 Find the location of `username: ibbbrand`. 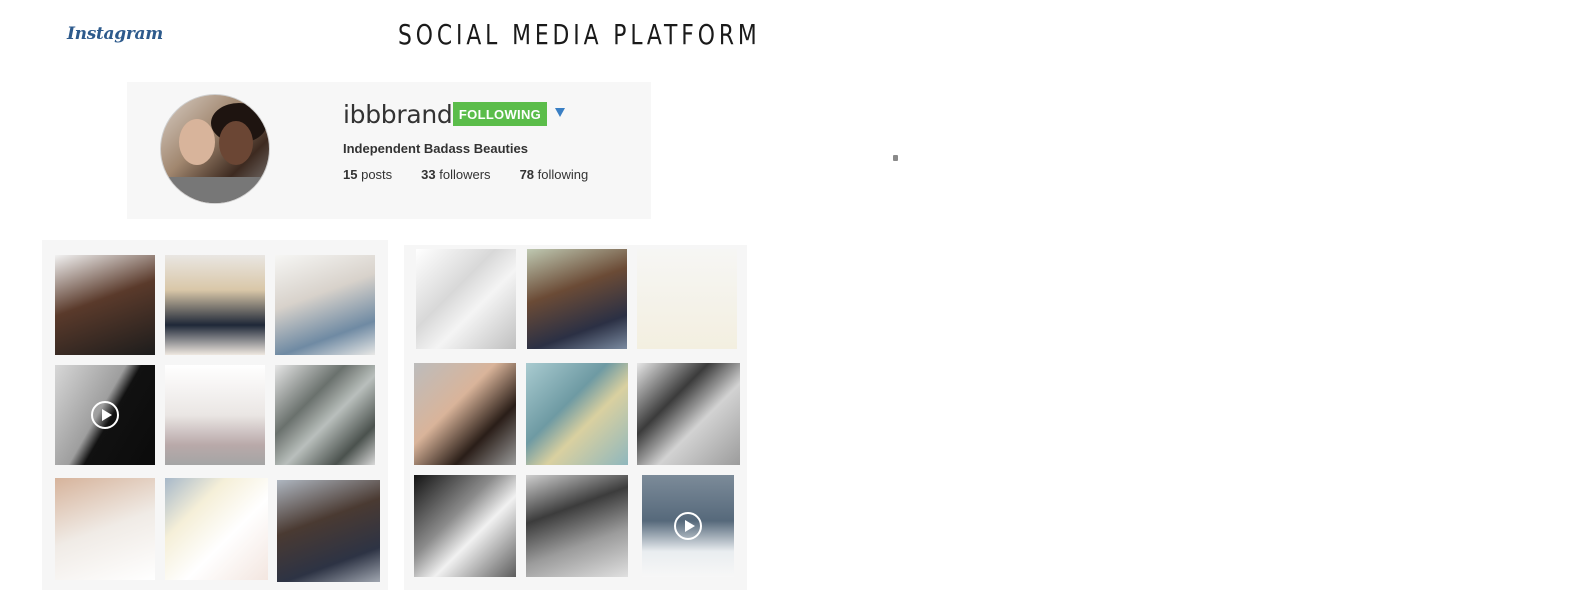

username: ibbbrand is located at coordinates (398, 114).